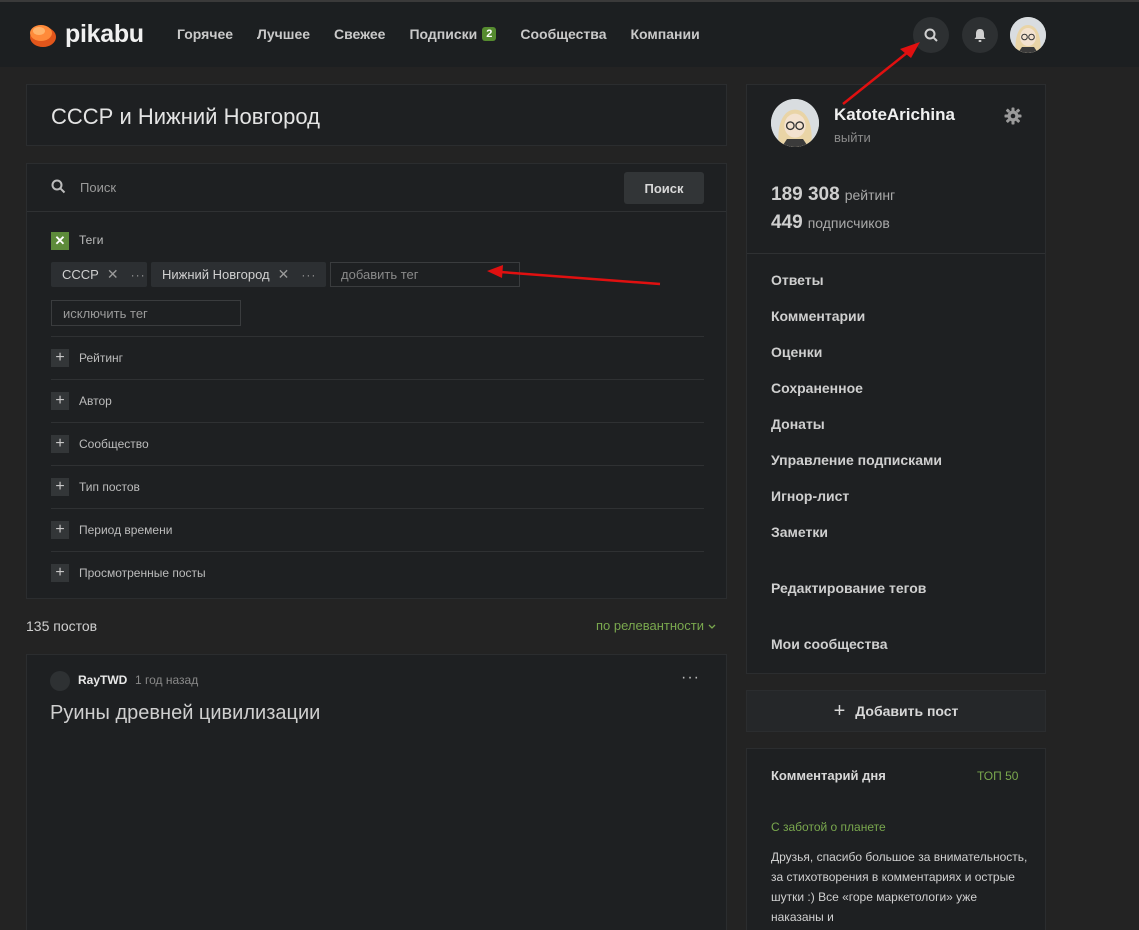  What do you see at coordinates (997, 776) in the screenshot?
I see `top-50-link: ТОП 50` at bounding box center [997, 776].